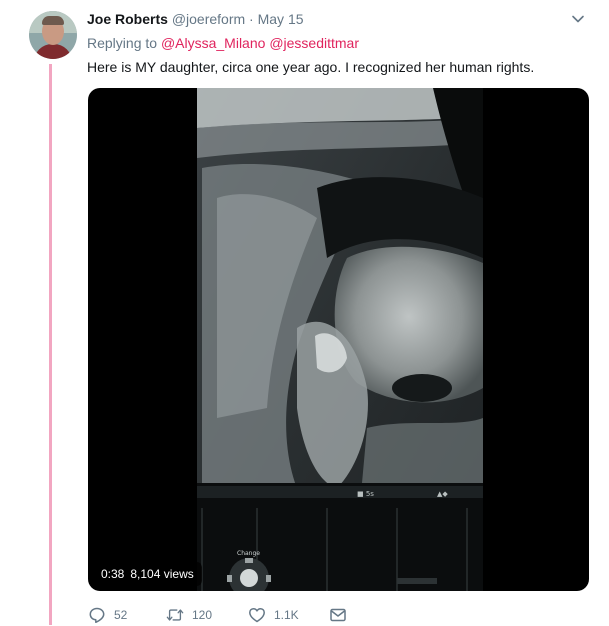  Describe the element at coordinates (208, 19) in the screenshot. I see `author-handle: @joereform` at that location.